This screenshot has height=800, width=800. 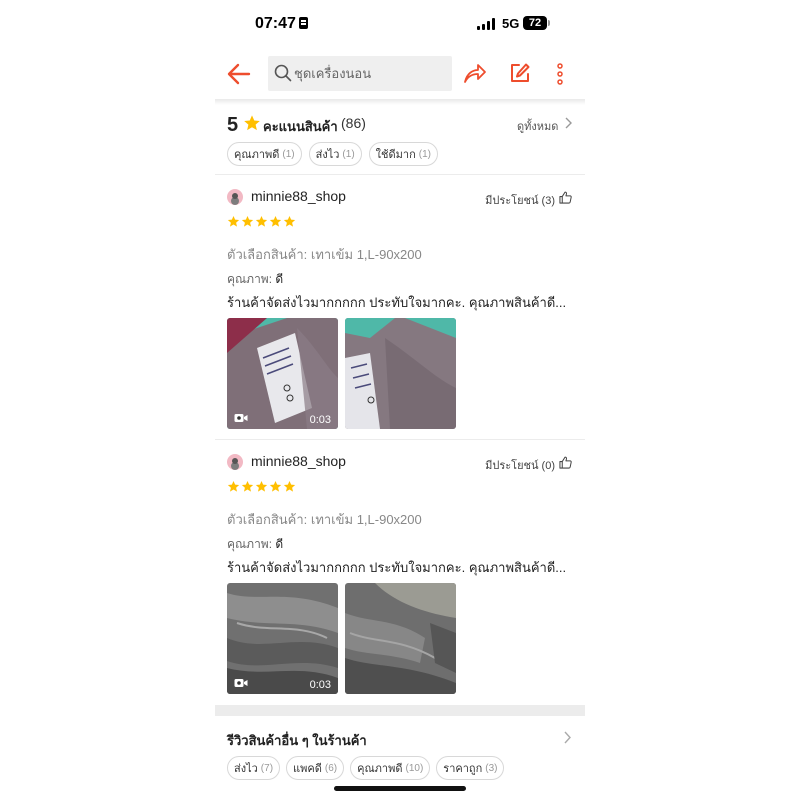 What do you see at coordinates (549, 23) in the screenshot?
I see `battery-tip` at bounding box center [549, 23].